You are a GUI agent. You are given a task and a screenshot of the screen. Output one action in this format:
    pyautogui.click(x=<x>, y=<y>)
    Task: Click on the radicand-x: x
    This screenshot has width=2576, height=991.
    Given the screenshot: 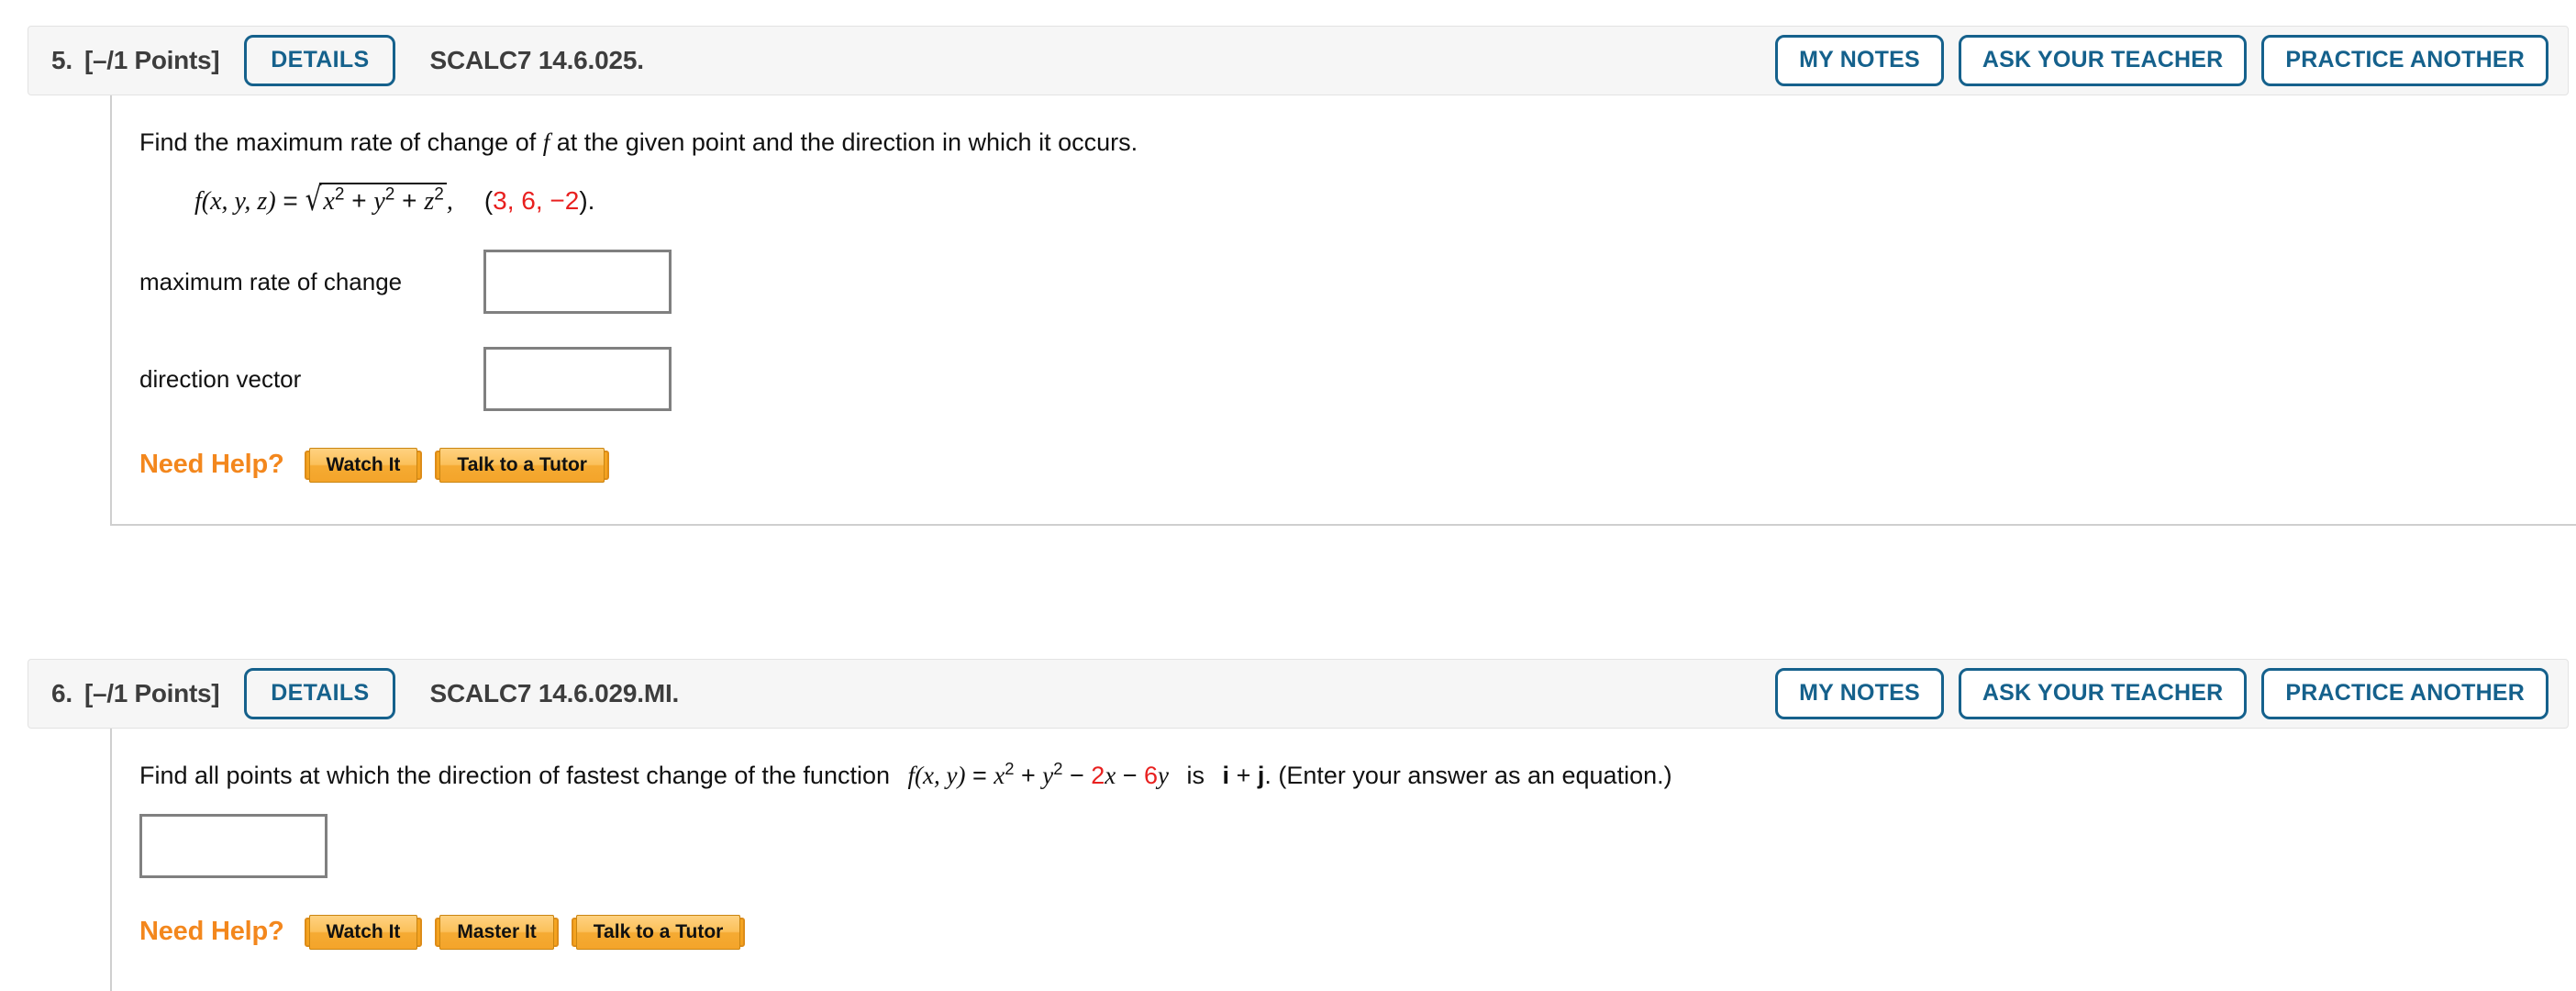 What is the action you would take?
    pyautogui.click(x=329, y=202)
    